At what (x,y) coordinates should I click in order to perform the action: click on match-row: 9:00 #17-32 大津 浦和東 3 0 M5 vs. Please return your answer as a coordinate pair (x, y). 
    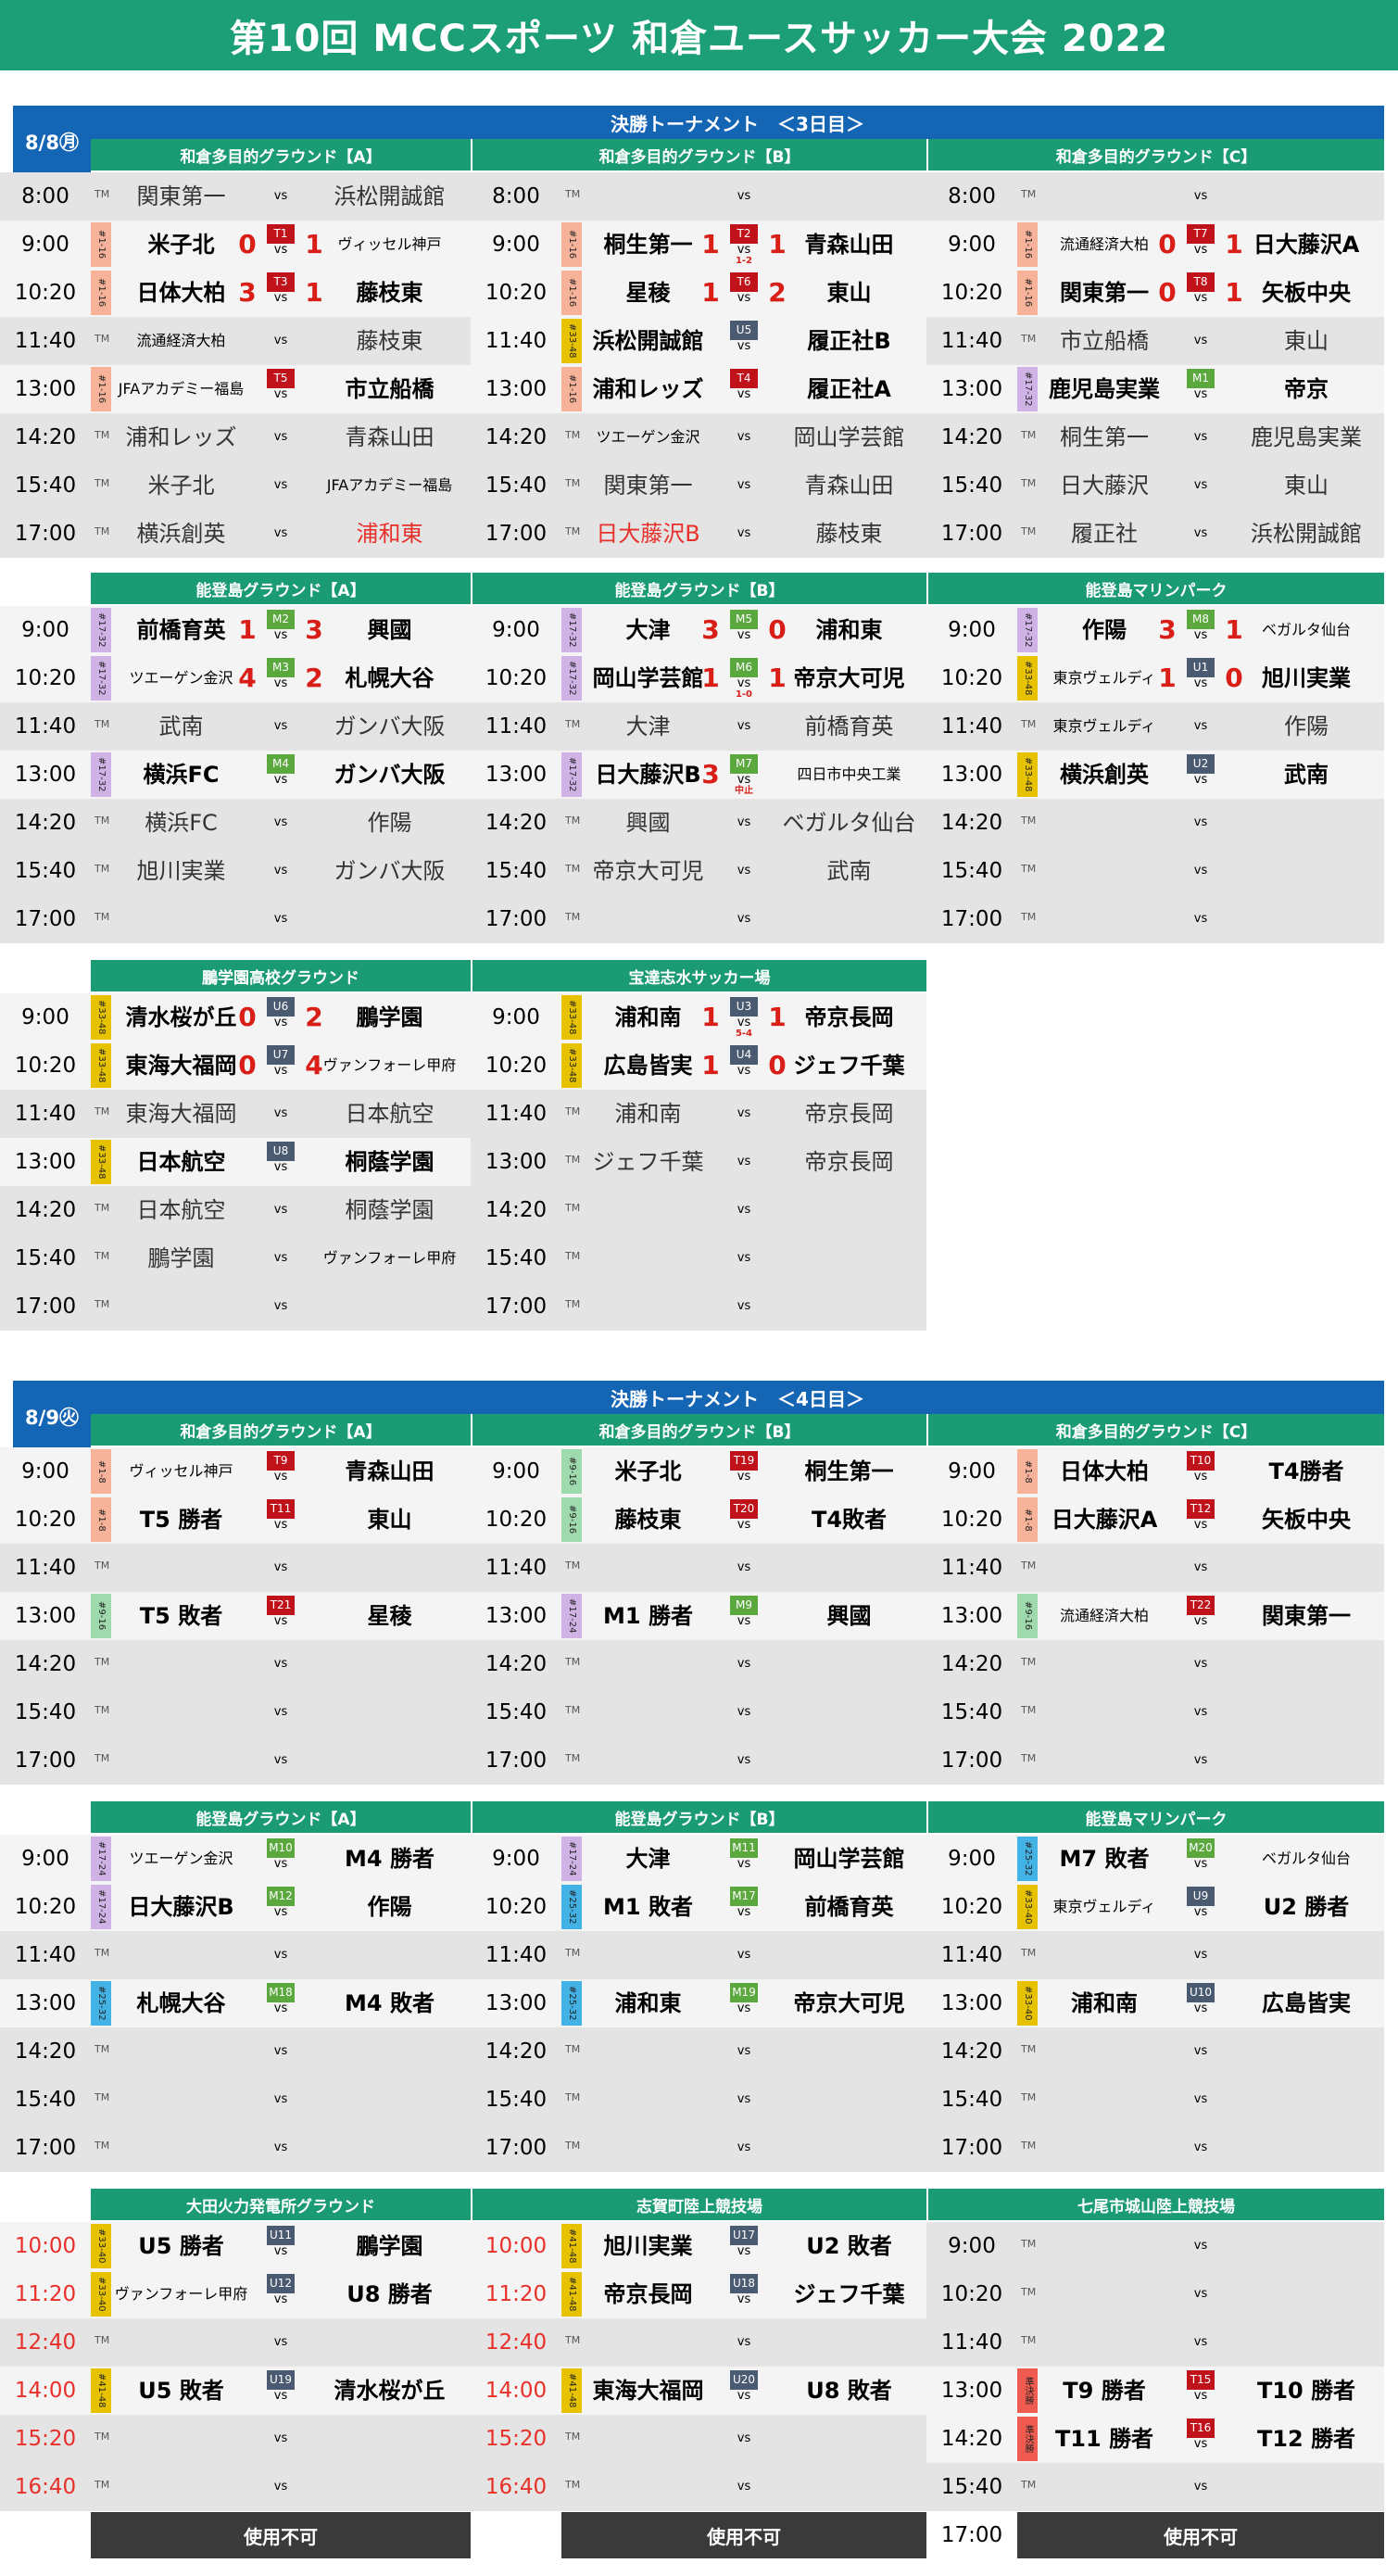
    Looking at the image, I should click on (698, 630).